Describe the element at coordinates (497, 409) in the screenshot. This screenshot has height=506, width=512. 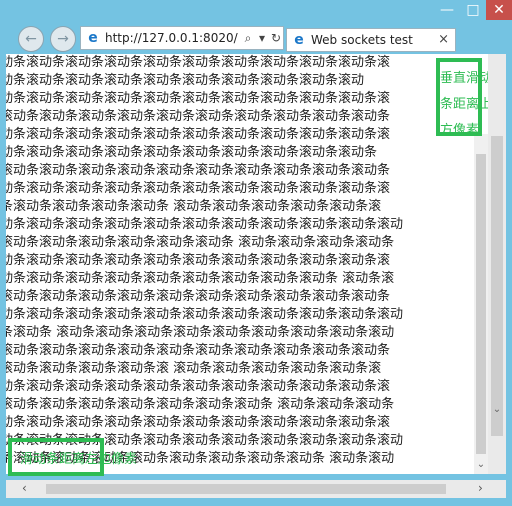
I see `outer-chevron-down-icon: ⌄` at that location.